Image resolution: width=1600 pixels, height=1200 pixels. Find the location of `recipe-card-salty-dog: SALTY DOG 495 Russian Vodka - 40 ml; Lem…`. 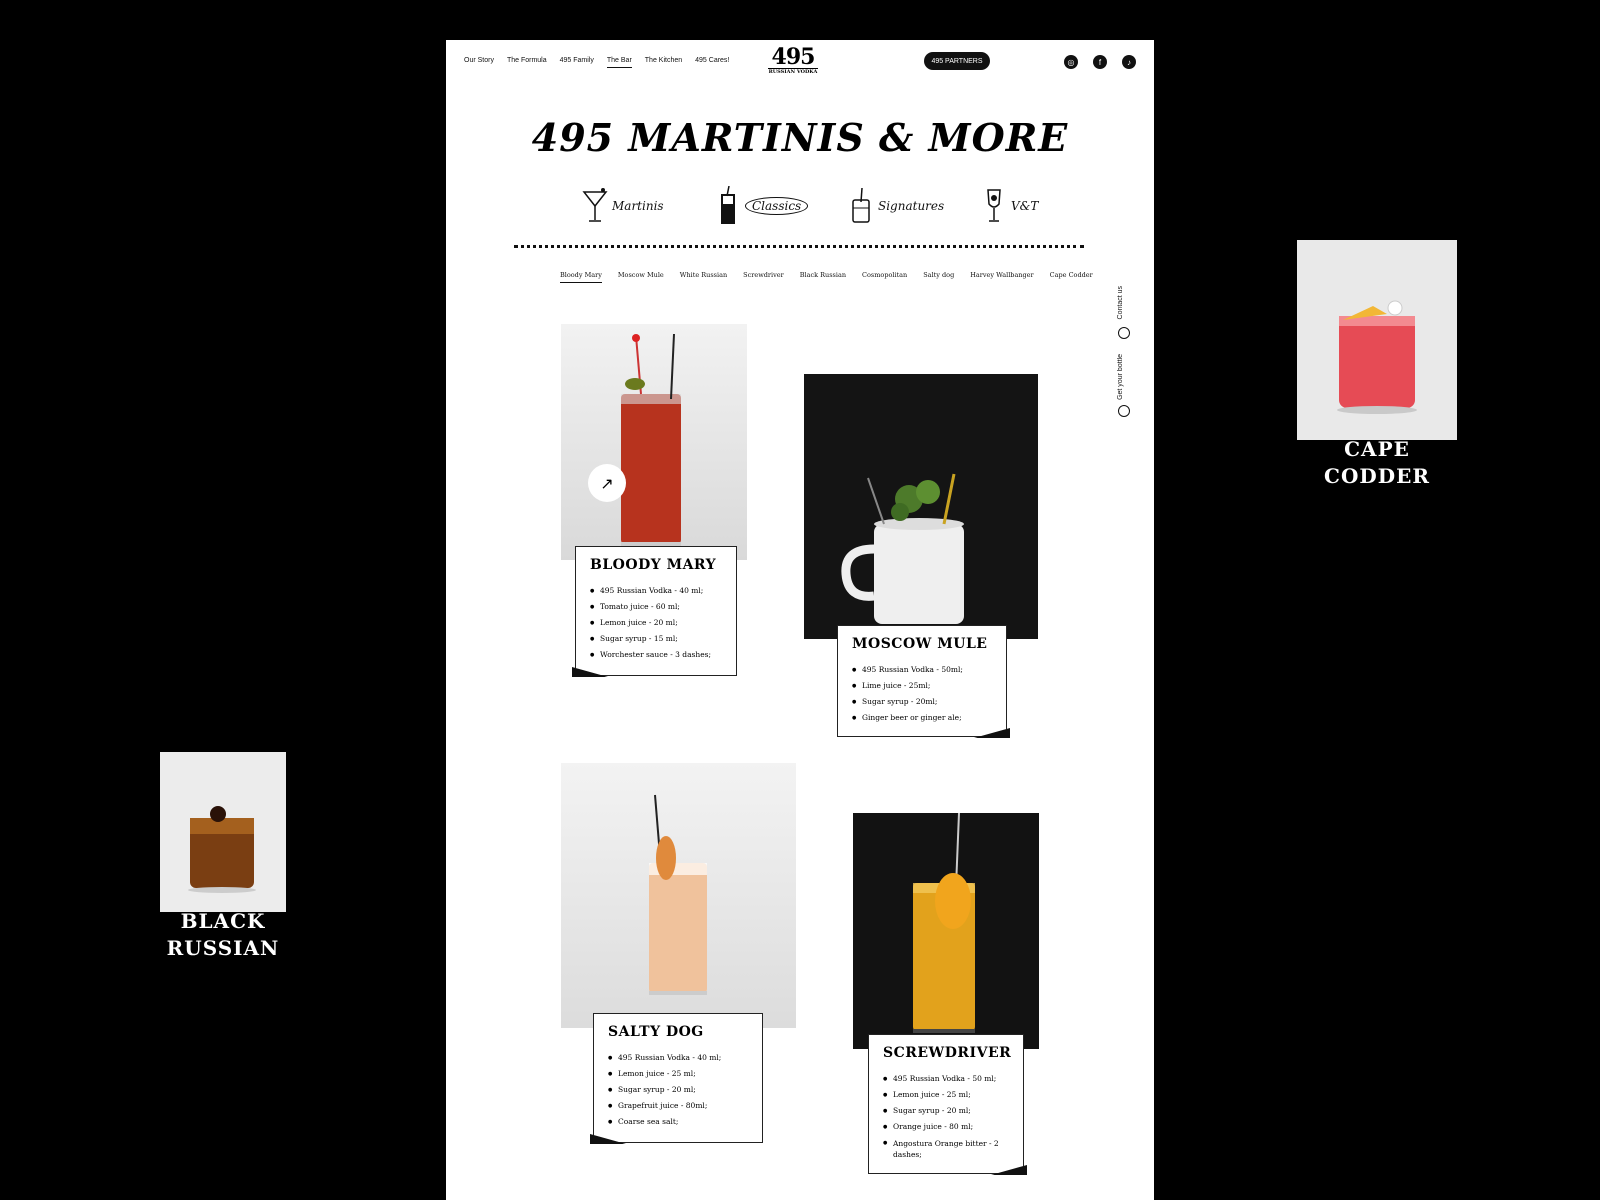

recipe-card-salty-dog: SALTY DOG 495 Russian Vodka - 40 ml; Lem… is located at coordinates (676, 1078).